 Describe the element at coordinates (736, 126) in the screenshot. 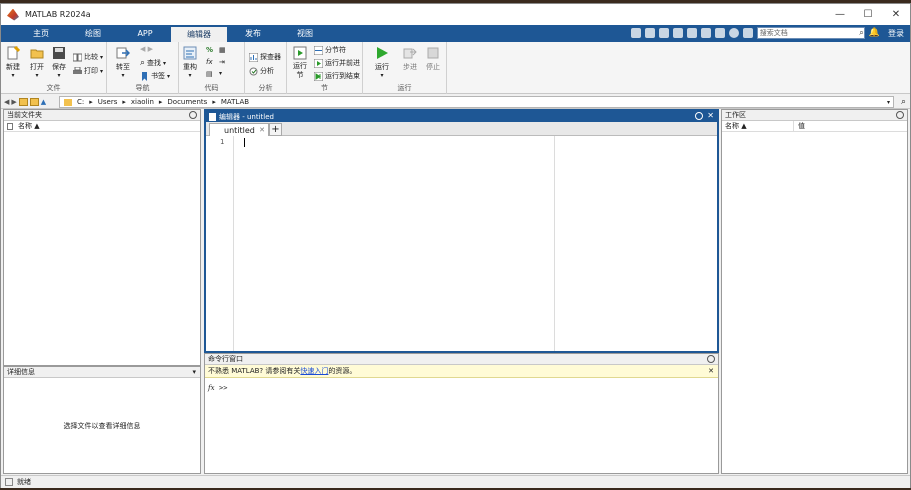

I see `workspace-name-column: 名称 ▲` at that location.